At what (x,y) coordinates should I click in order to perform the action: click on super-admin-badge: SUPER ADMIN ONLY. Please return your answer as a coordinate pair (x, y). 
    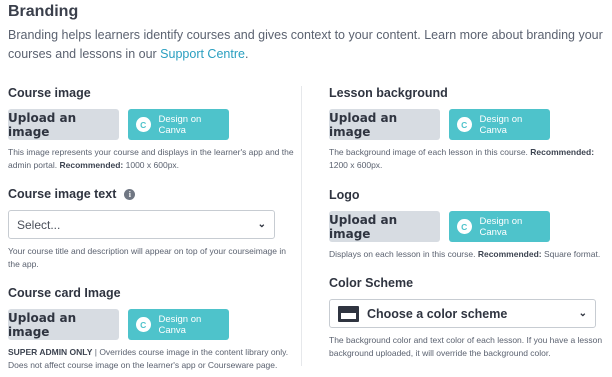
    Looking at the image, I should click on (50, 352).